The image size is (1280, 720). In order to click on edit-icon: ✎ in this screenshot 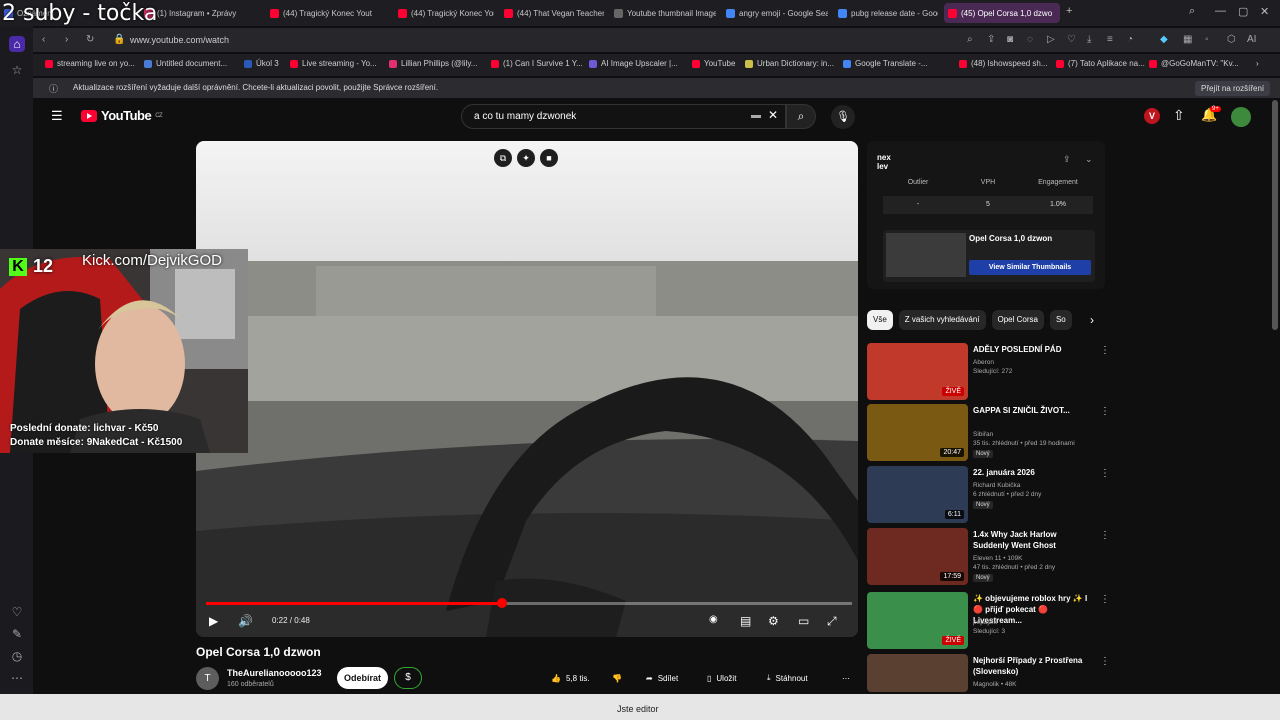, I will do `click(17, 634)`.